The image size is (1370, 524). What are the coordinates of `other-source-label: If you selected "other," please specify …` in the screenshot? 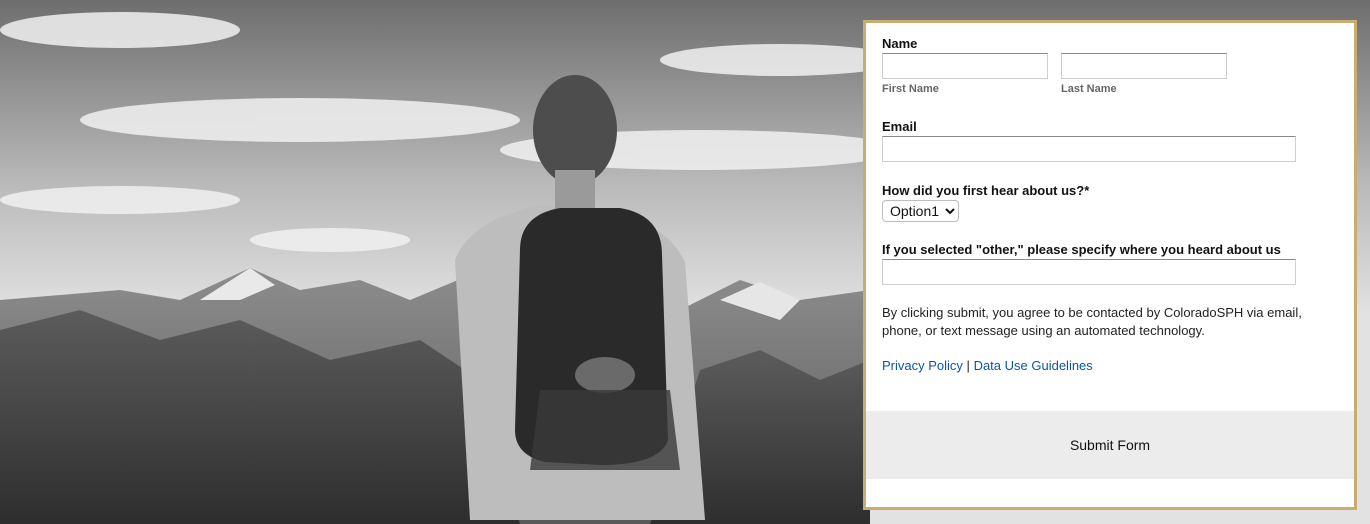 It's located at (1081, 249).